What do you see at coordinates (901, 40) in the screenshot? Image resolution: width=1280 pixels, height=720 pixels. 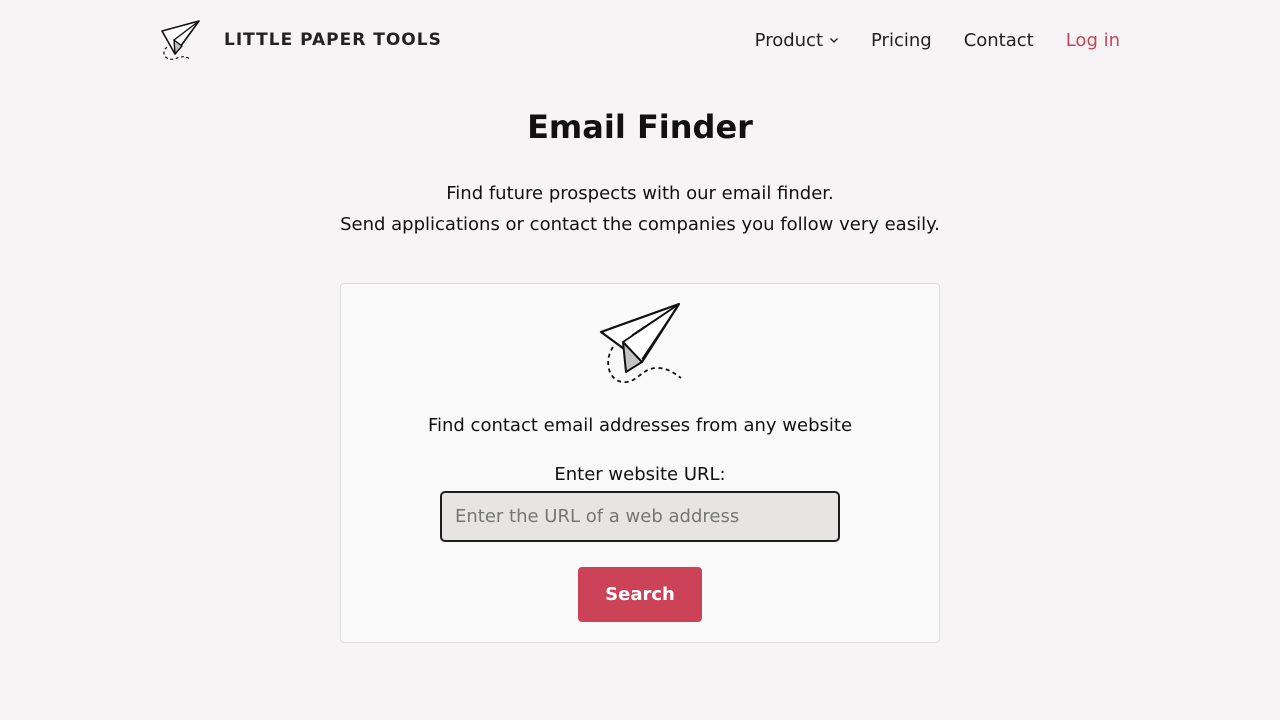 I see `nav-pricing: Pricing` at bounding box center [901, 40].